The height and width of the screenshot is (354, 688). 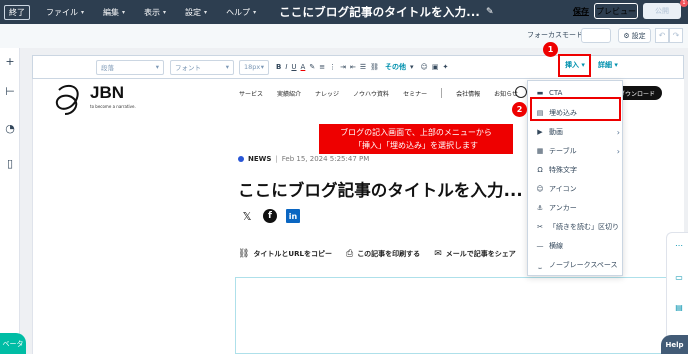 What do you see at coordinates (371, 93) in the screenshot?
I see `nav-item-docs: ノウハウ資料` at bounding box center [371, 93].